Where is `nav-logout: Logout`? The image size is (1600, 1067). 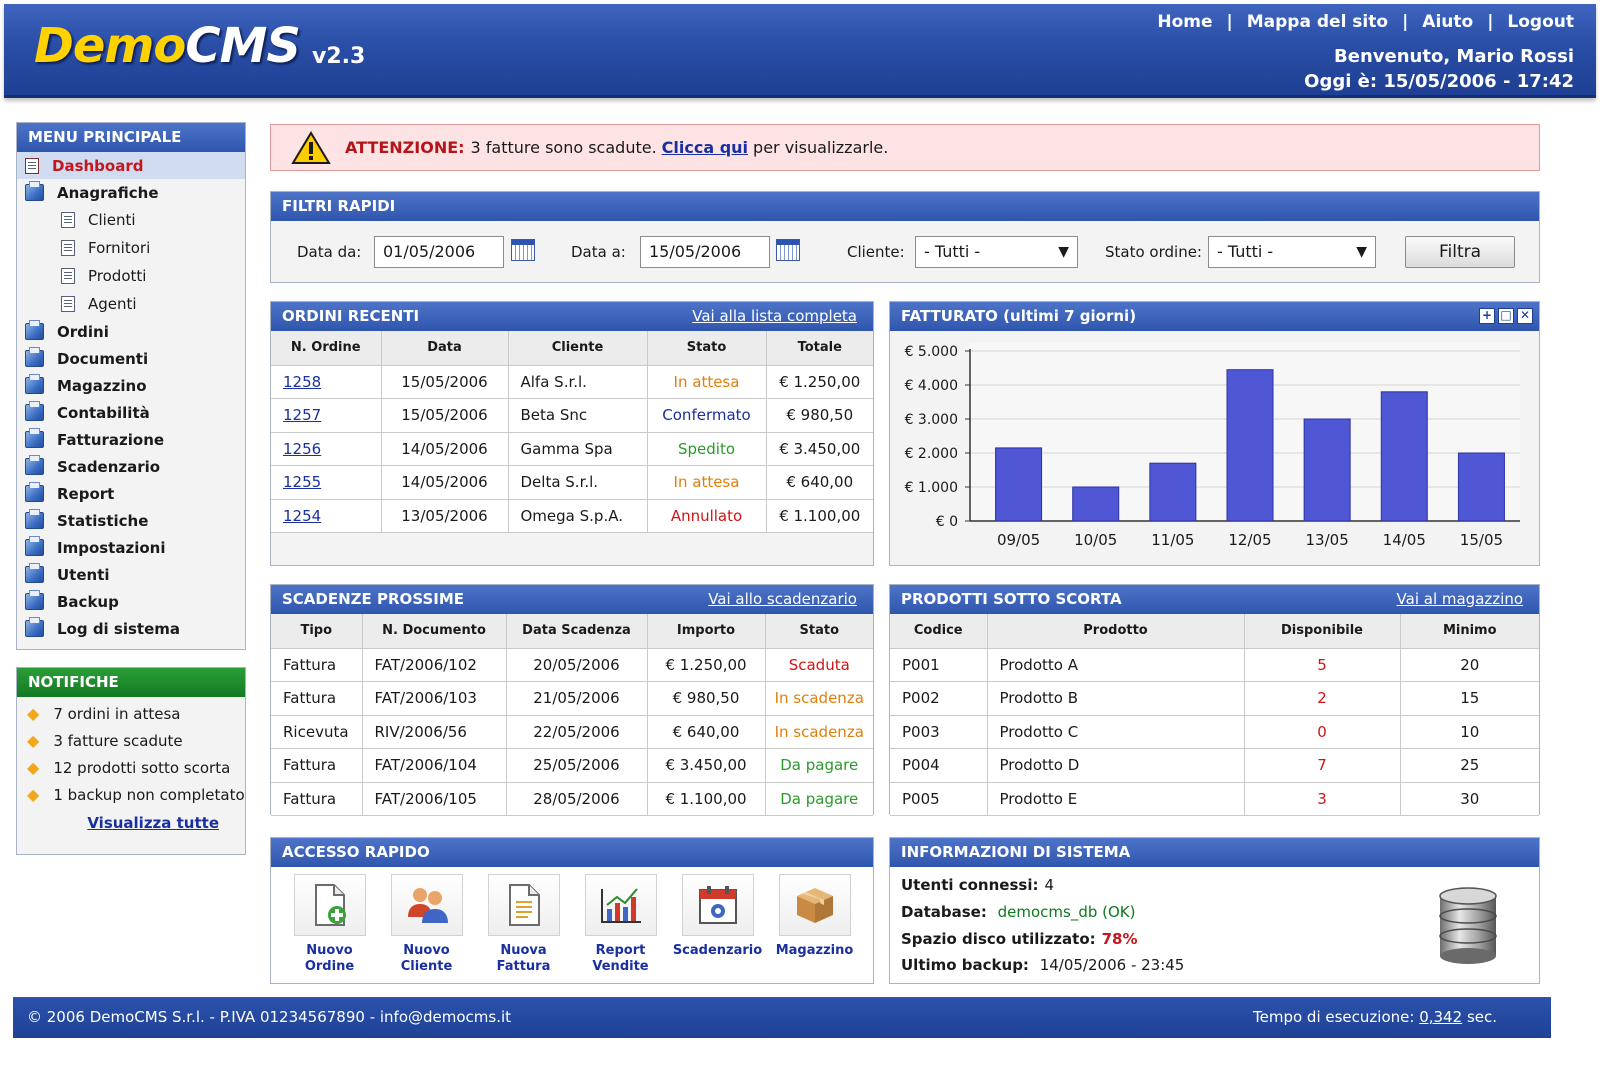 nav-logout: Logout is located at coordinates (1540, 22).